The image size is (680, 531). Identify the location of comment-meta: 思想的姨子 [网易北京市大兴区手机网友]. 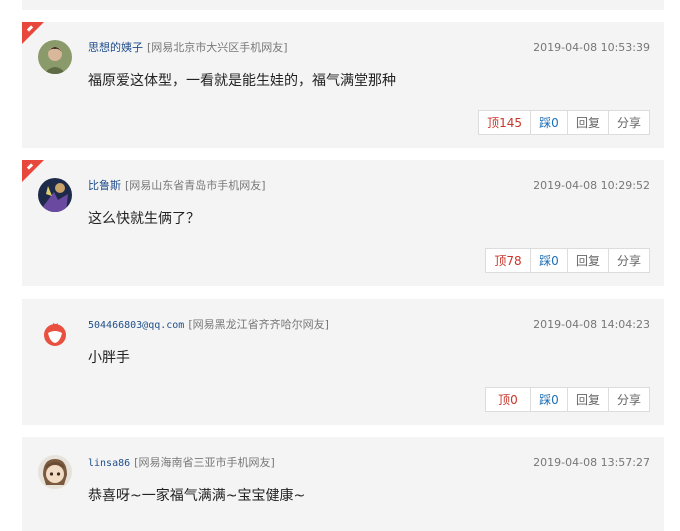
(188, 48).